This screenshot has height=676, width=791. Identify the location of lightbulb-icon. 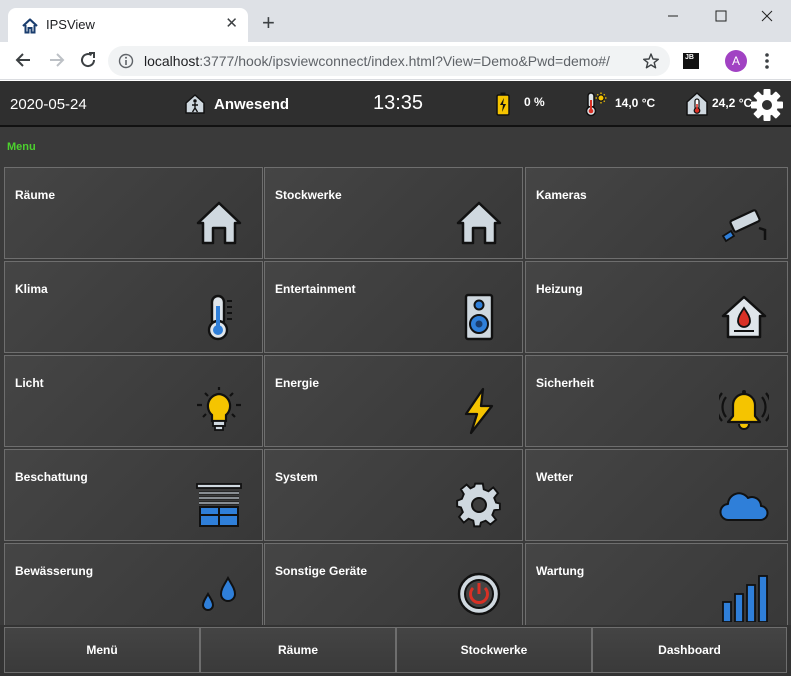
(219, 409).